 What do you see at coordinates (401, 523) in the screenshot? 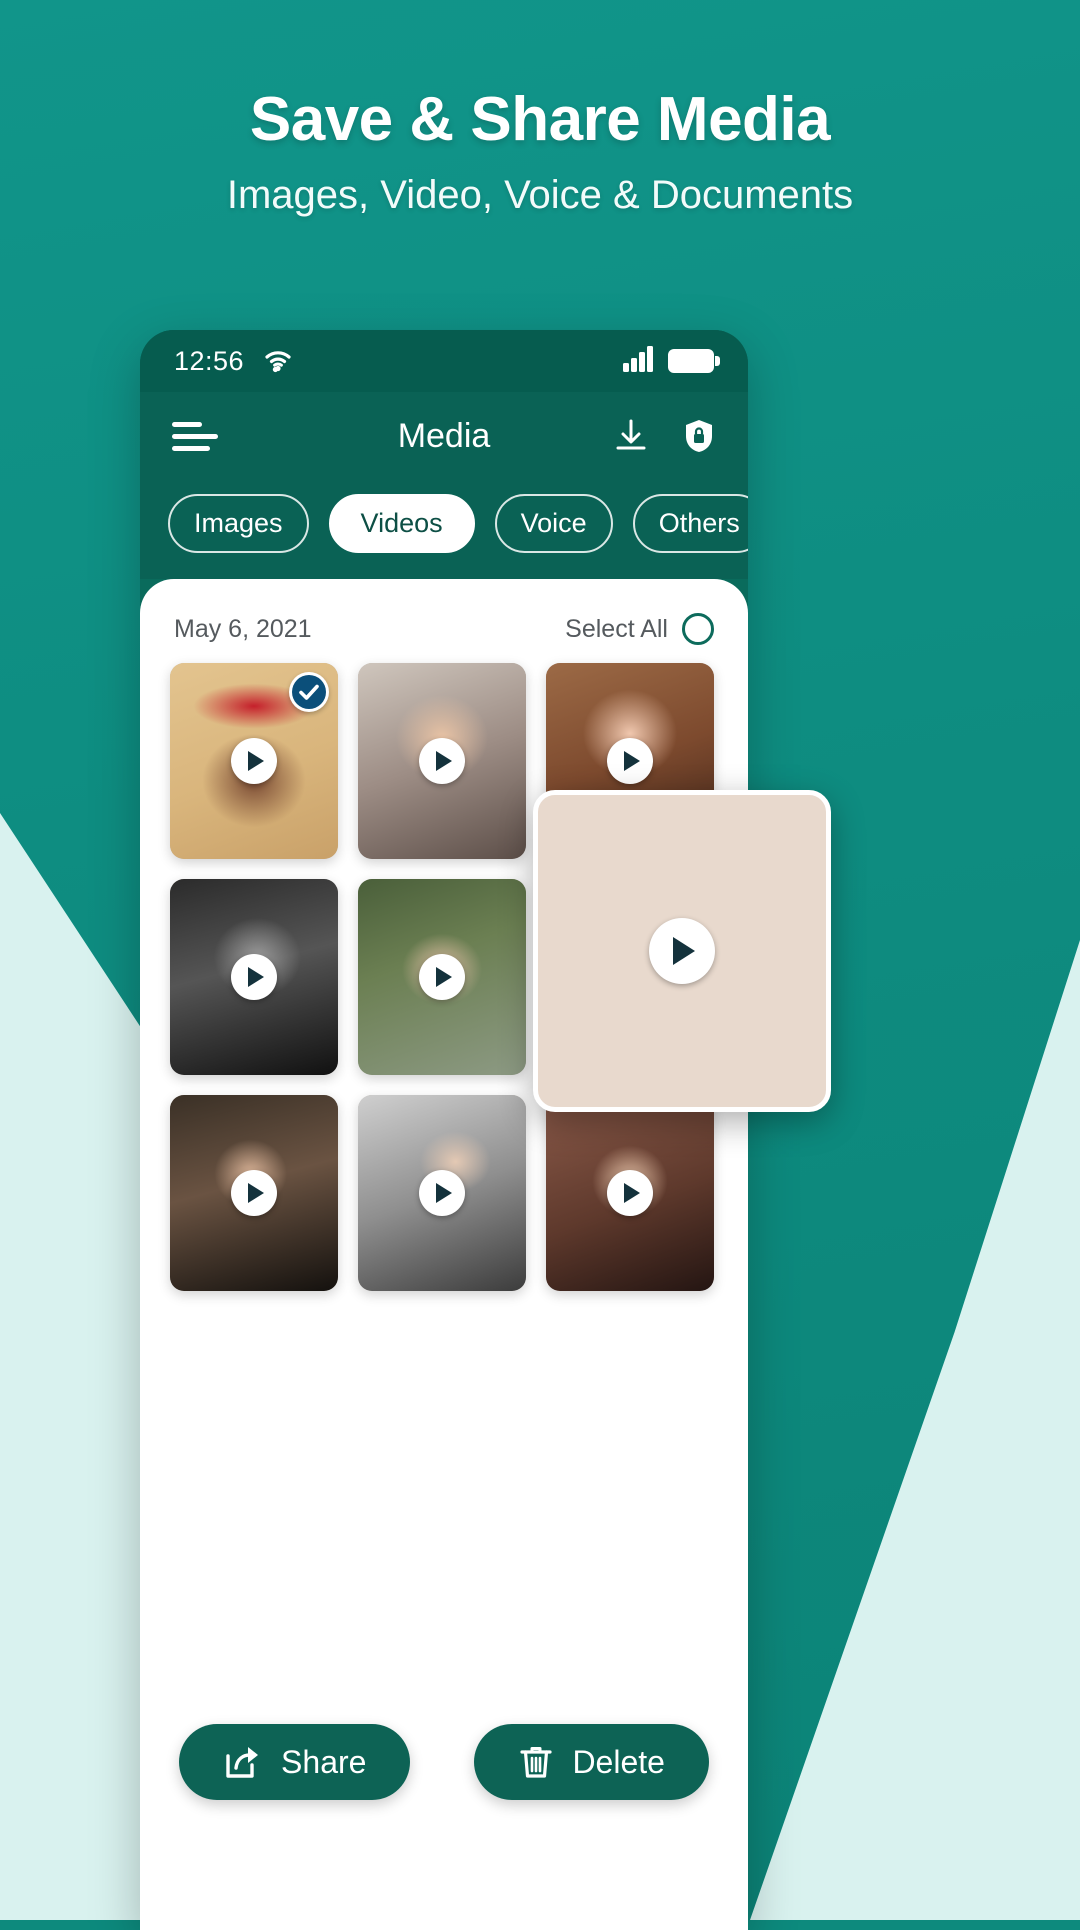
I see `tab-videos: Videos` at bounding box center [401, 523].